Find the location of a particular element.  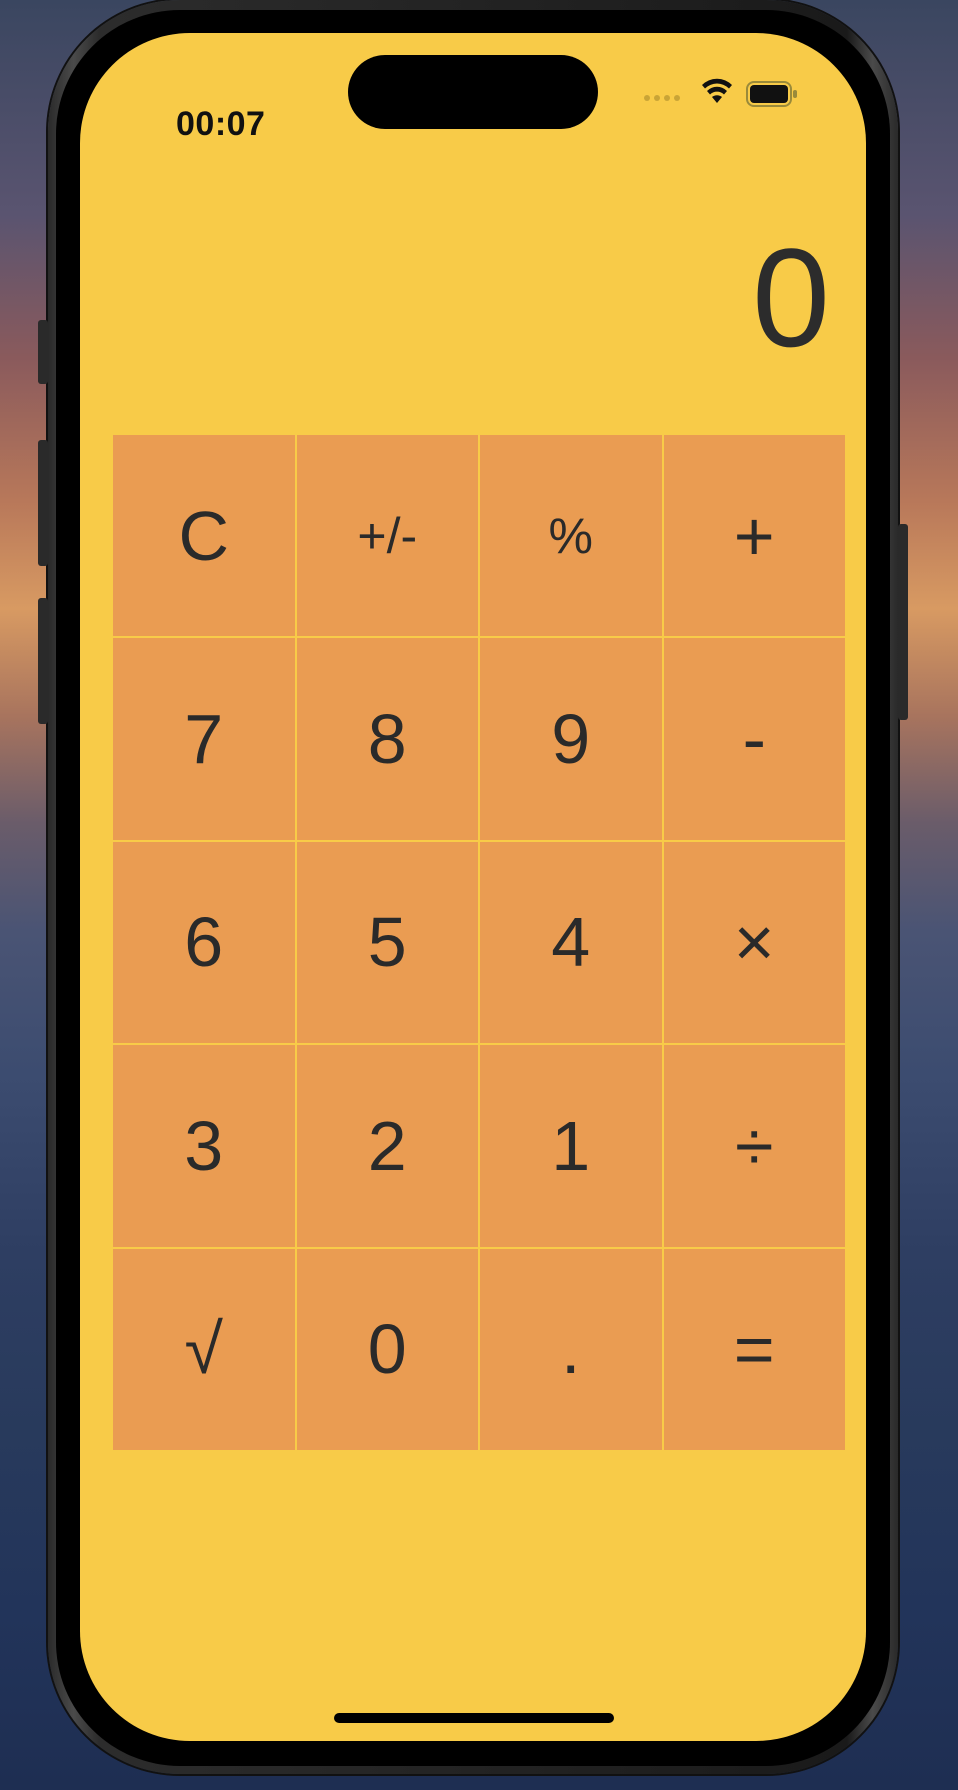

digit-9-button: 9 is located at coordinates (571, 739).